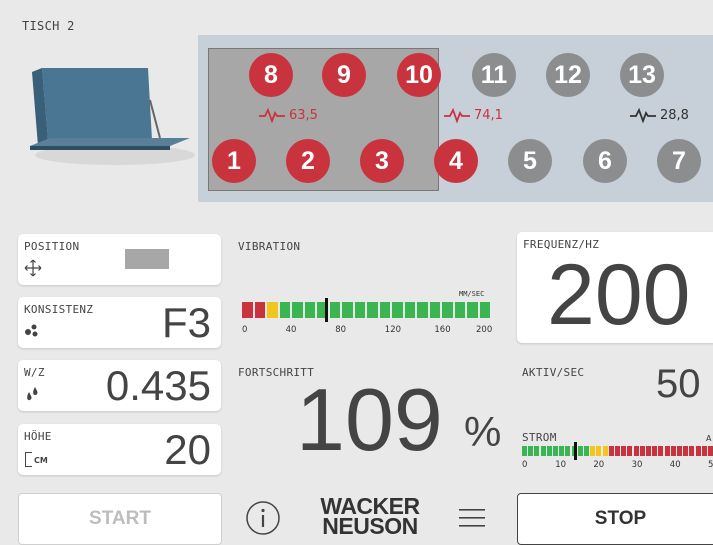 Image resolution: width=713 pixels, height=545 pixels. What do you see at coordinates (709, 438) in the screenshot?
I see `strom-unit: A` at bounding box center [709, 438].